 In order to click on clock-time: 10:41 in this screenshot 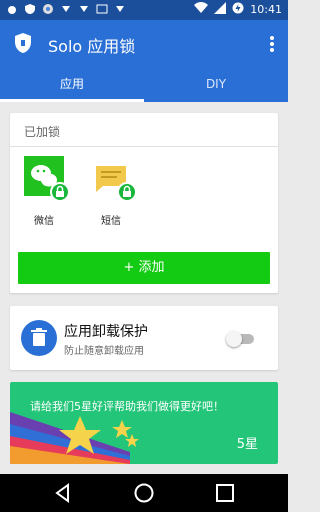, I will do `click(266, 9)`.